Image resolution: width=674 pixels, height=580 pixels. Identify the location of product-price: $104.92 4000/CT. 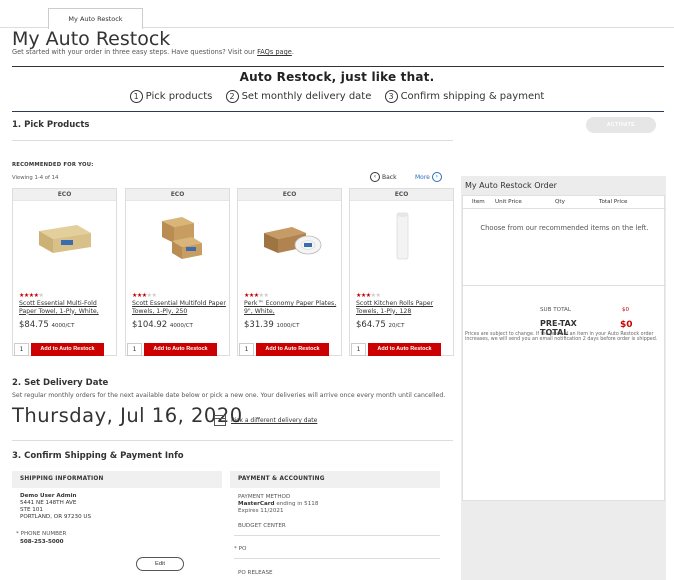
(162, 325).